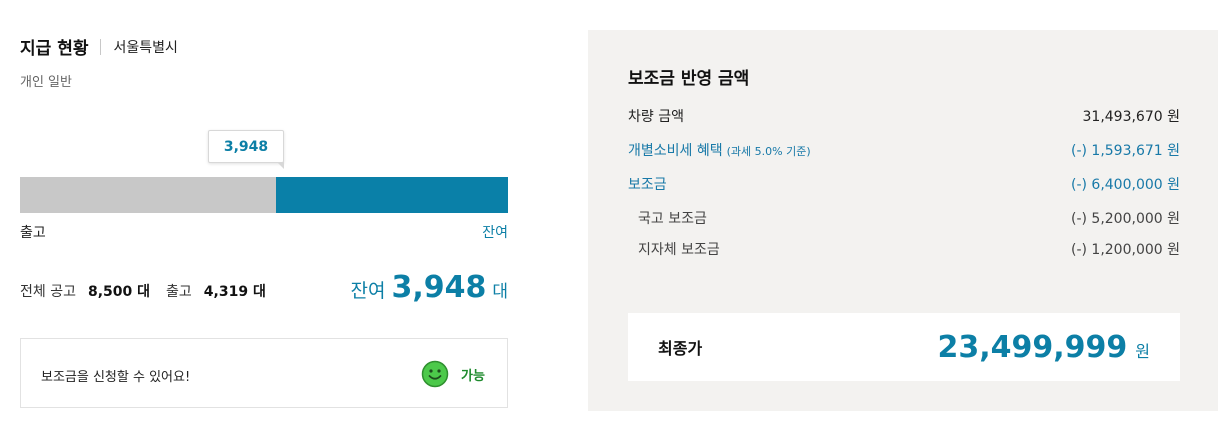 The image size is (1227, 423). I want to click on breakdown-row: 개별소비세 혜택 (과세 5.0% 기준) (-) 1,593,671 원, so click(904, 157).